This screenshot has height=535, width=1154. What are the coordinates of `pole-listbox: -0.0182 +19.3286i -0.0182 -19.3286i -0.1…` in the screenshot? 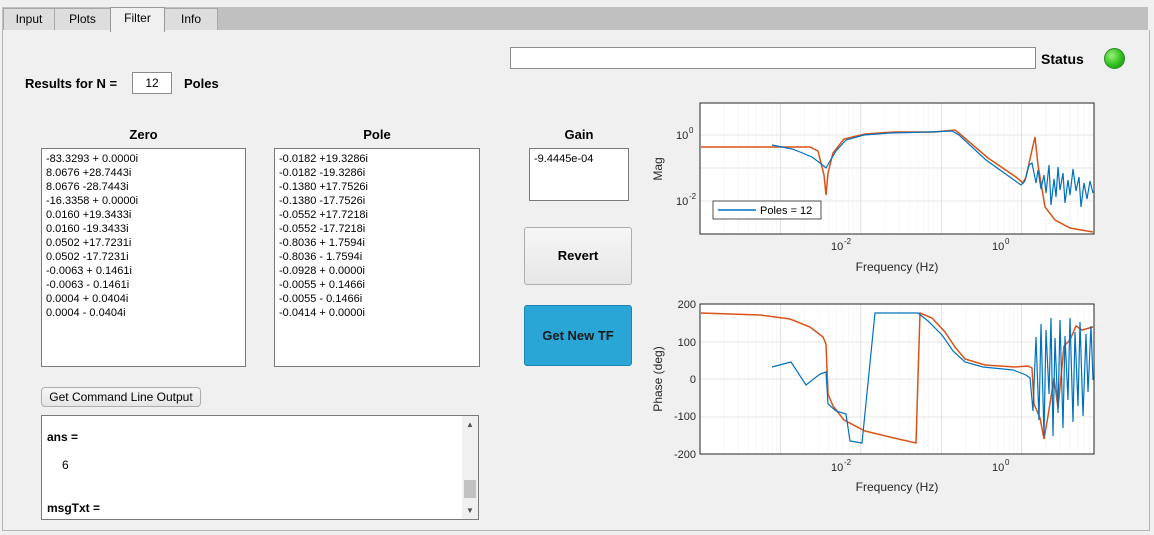 It's located at (377, 257).